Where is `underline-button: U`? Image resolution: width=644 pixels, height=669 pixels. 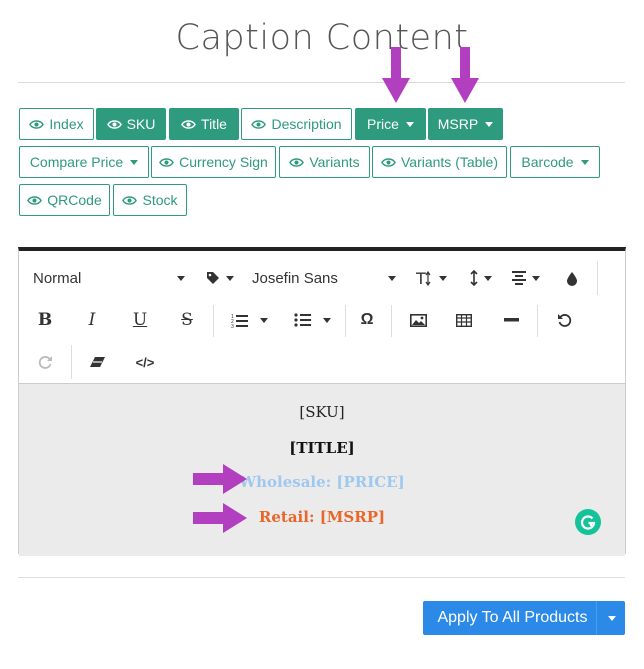
underline-button: U is located at coordinates (140, 320).